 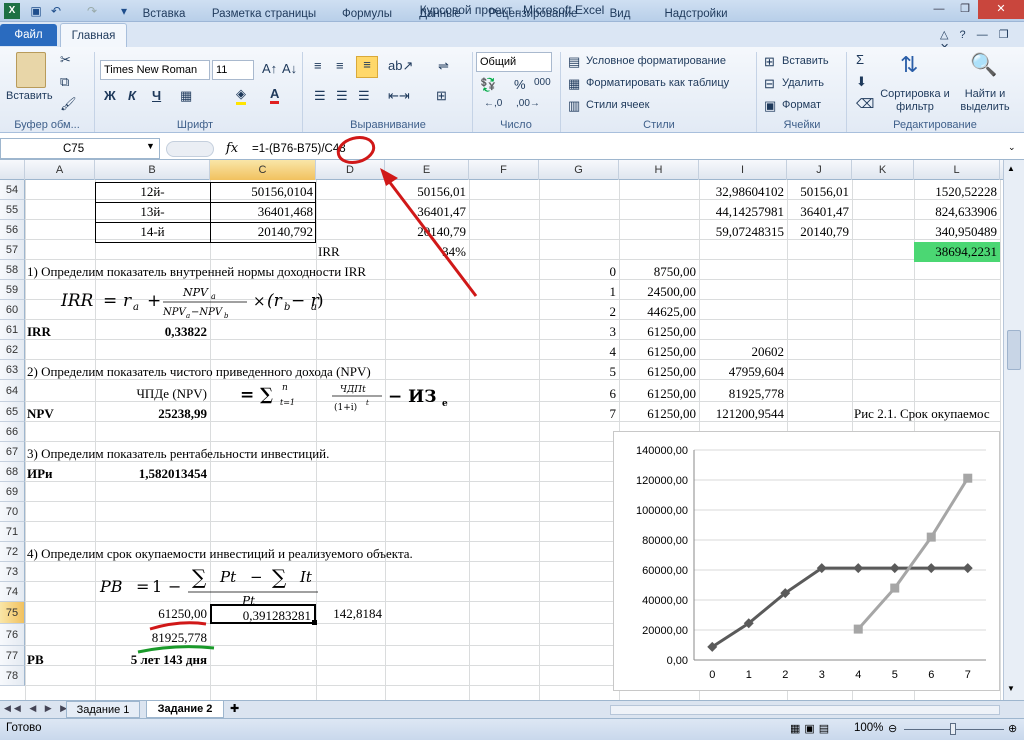 I want to click on cell-B54: 12й-, so click(x=152, y=192).